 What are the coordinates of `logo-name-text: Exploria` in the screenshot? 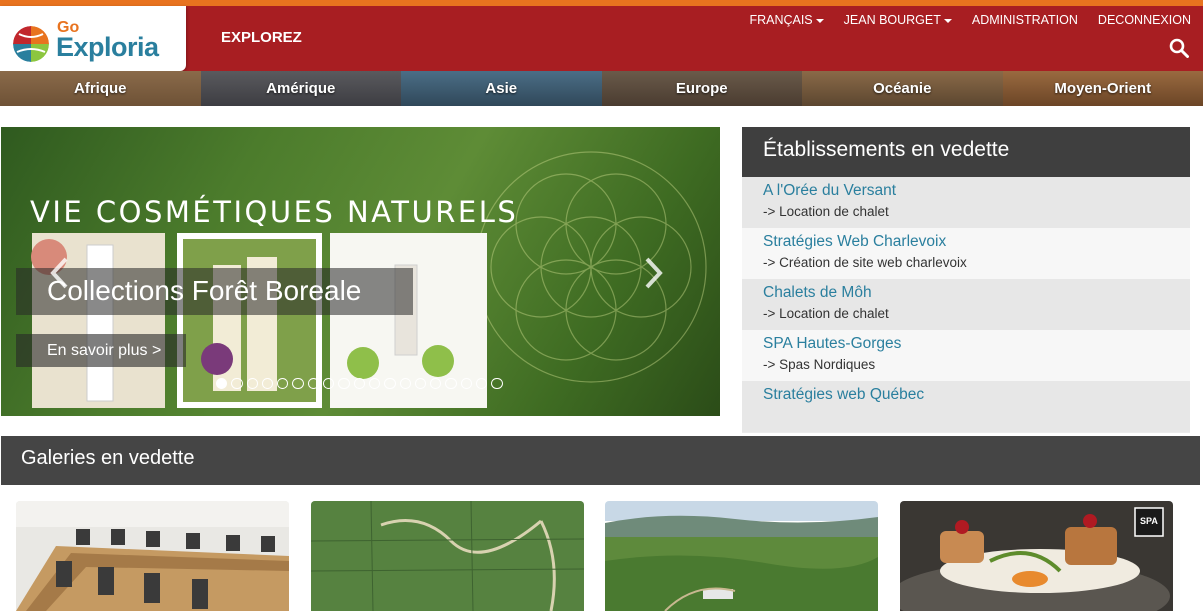 It's located at (107, 47).